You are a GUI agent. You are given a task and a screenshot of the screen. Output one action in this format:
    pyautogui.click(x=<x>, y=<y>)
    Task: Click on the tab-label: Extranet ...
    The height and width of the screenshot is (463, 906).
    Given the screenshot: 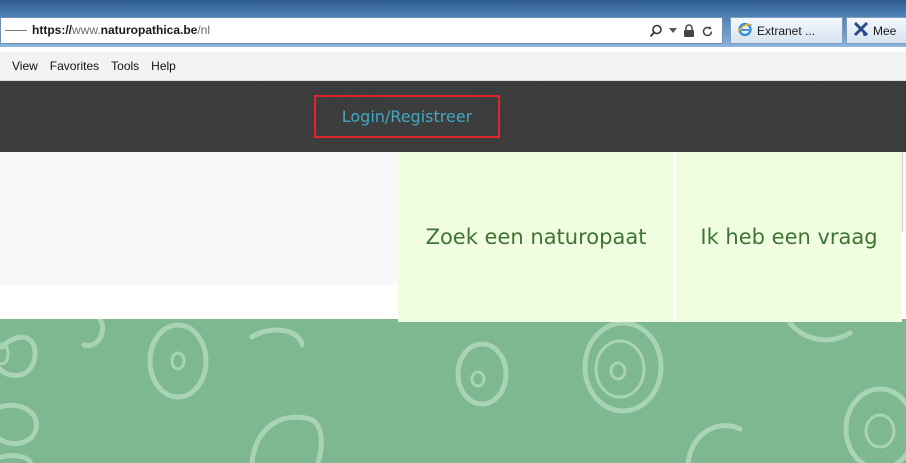 What is the action you would take?
    pyautogui.click(x=786, y=30)
    